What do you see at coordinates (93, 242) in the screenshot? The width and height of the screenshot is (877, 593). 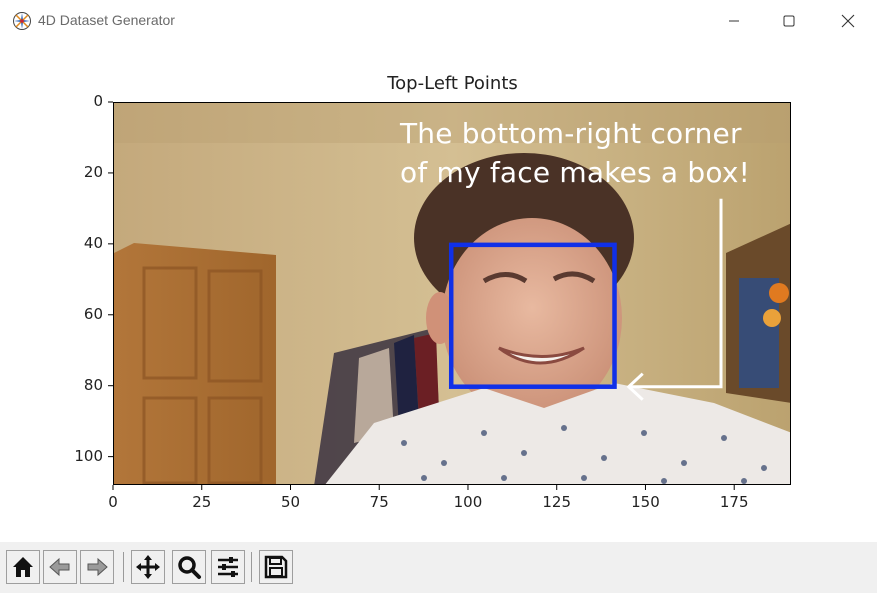 I see `y-tick-label: 40` at bounding box center [93, 242].